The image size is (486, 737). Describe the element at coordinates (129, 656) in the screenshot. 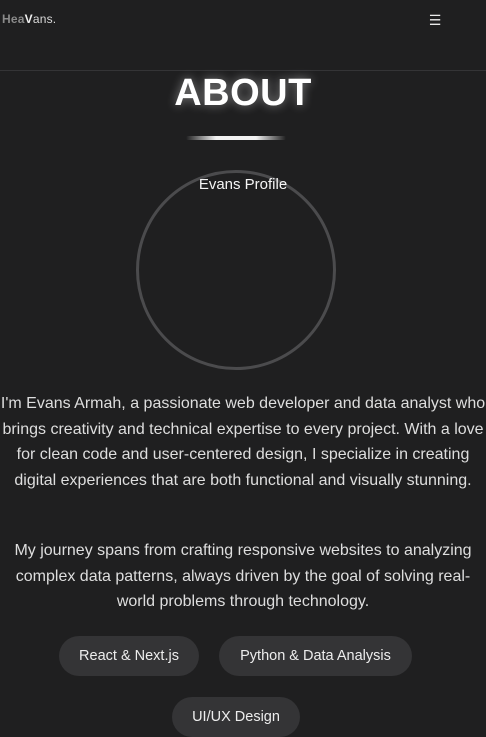

I see `skill-chip-react: React & Next.js` at that location.